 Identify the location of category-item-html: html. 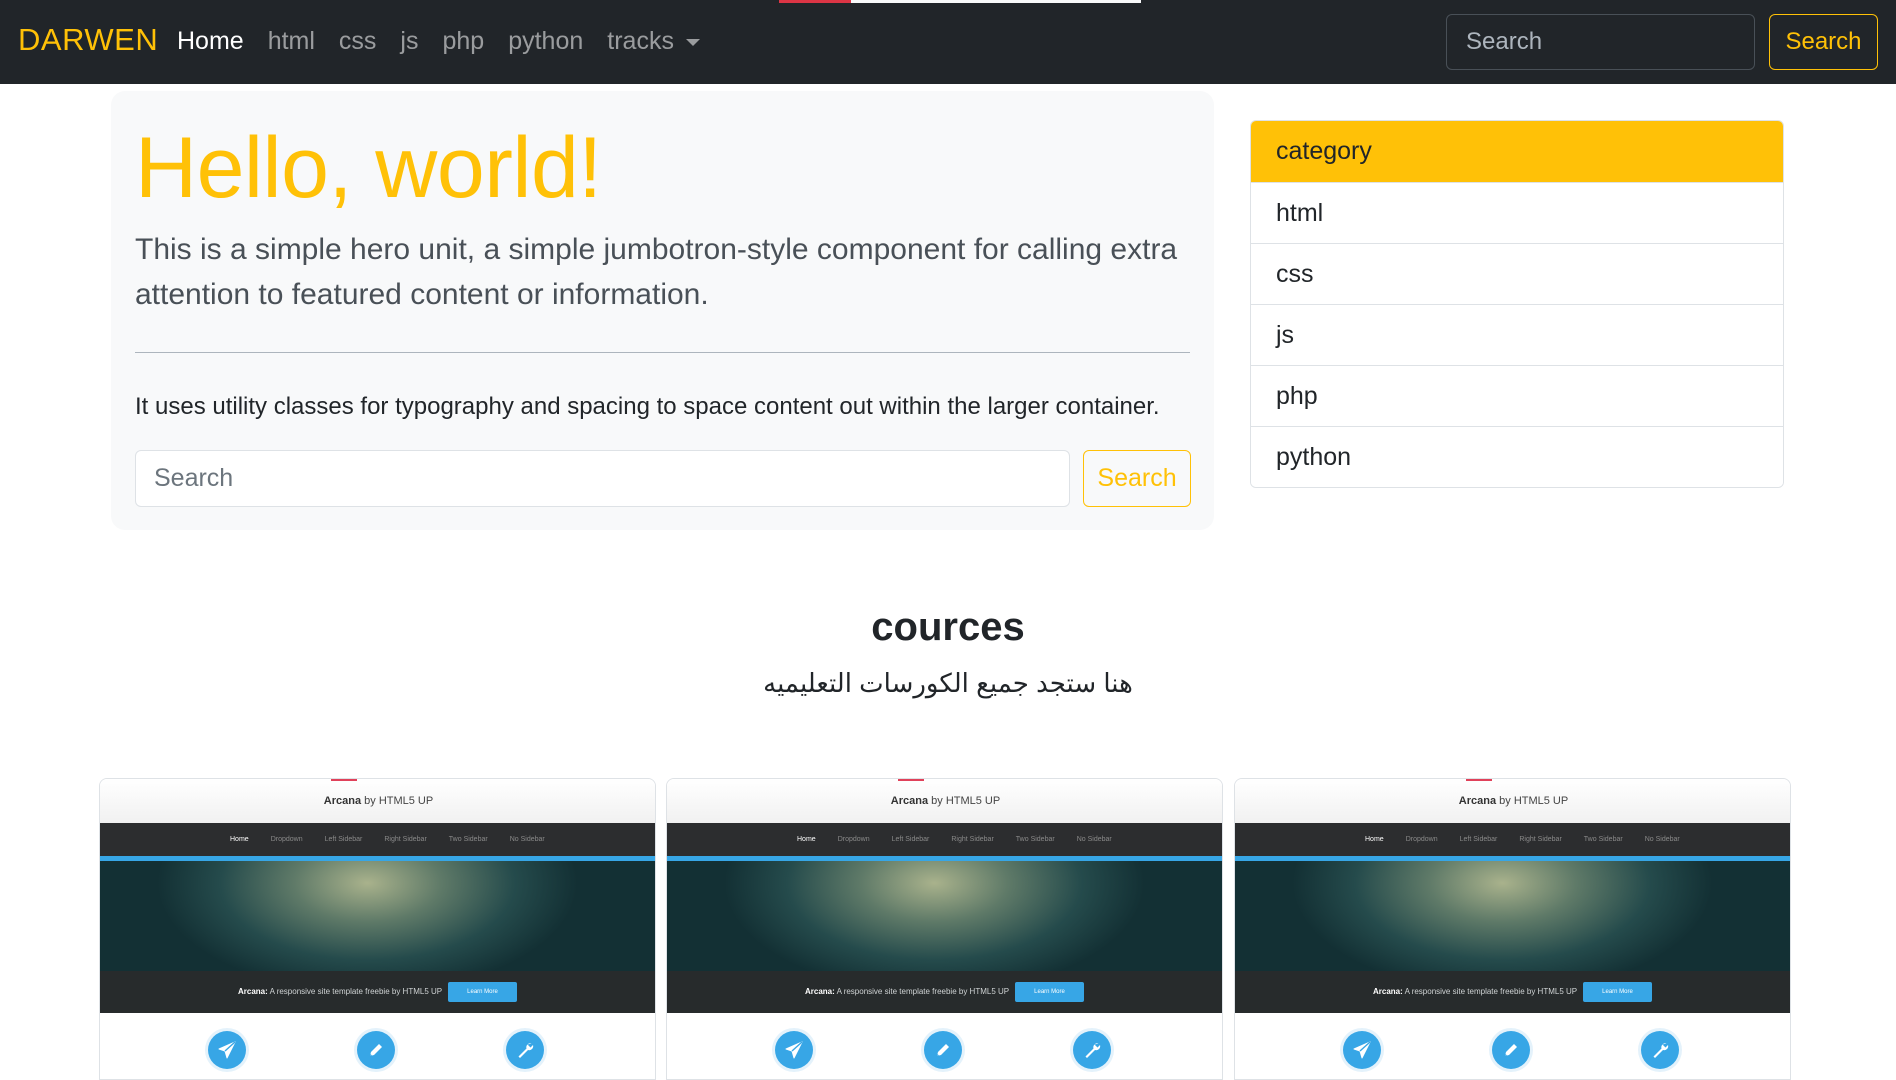
(1517, 212).